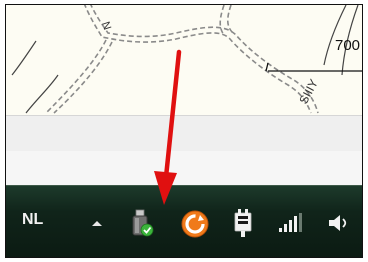 The width and height of the screenshot is (368, 262). Describe the element at coordinates (32, 220) in the screenshot. I see `input-language-indicator: NL` at that location.